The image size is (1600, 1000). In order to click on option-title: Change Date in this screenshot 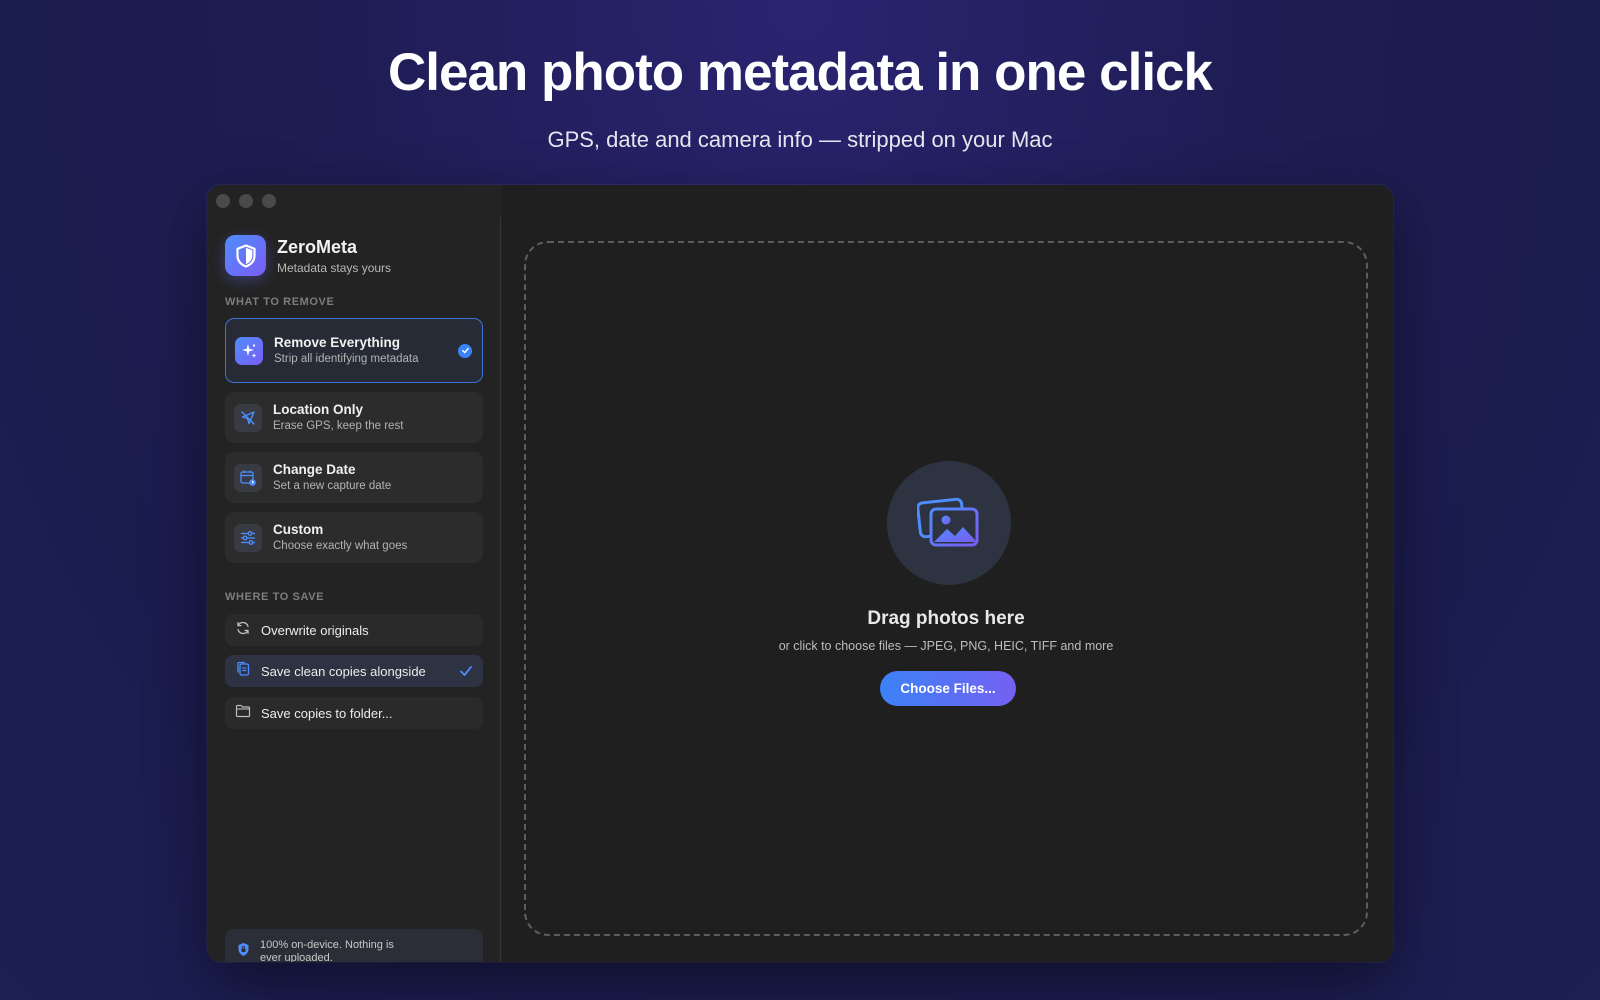, I will do `click(314, 469)`.